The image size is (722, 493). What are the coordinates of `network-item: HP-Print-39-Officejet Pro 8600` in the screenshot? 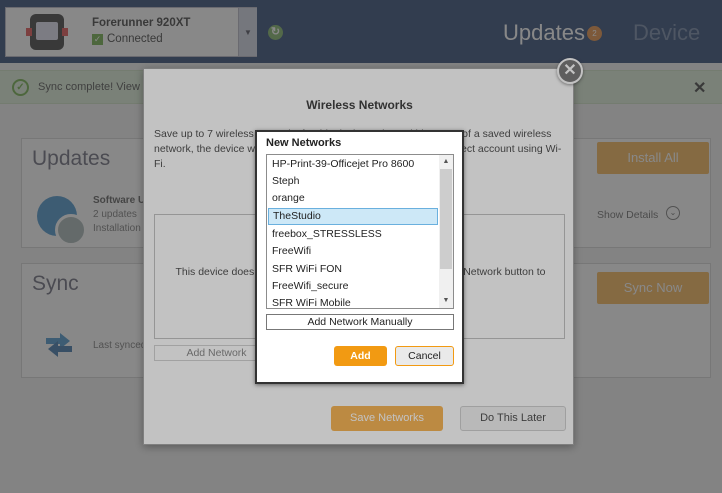 It's located at (353, 164).